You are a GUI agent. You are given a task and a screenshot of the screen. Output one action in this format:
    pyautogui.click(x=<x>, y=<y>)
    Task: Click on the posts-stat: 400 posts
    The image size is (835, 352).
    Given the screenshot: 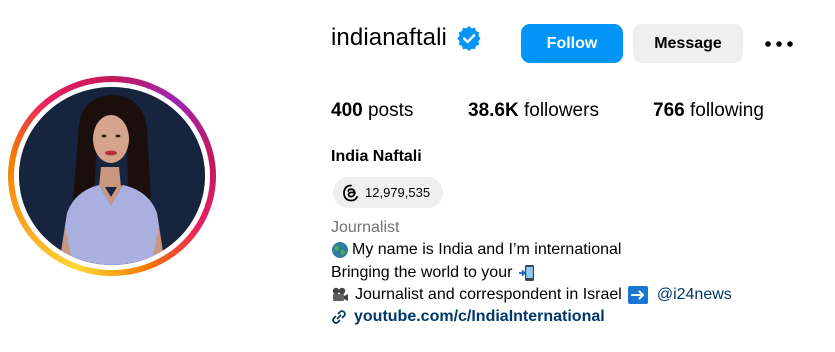 What is the action you would take?
    pyautogui.click(x=372, y=111)
    